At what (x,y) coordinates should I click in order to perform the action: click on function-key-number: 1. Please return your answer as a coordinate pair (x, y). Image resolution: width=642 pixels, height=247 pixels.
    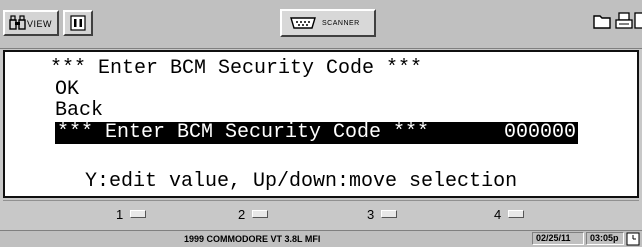
    Looking at the image, I should click on (120, 214).